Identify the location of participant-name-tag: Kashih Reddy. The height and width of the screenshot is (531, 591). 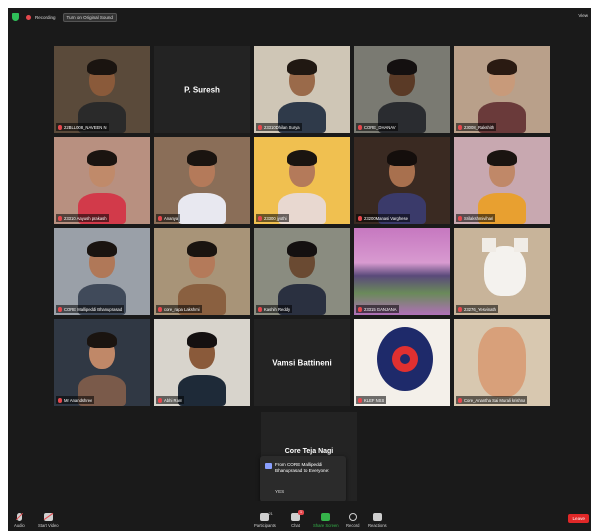
(274, 309).